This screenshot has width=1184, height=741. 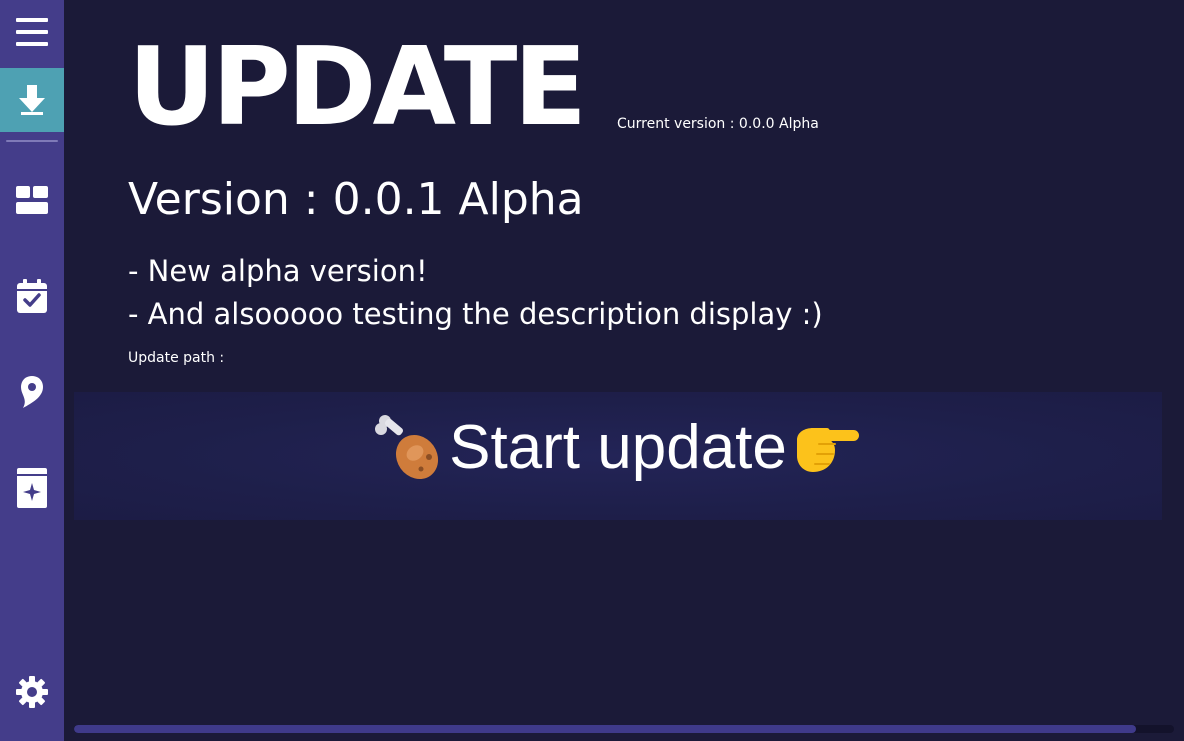 I want to click on nav-dashboard-button, so click(x=32, y=200).